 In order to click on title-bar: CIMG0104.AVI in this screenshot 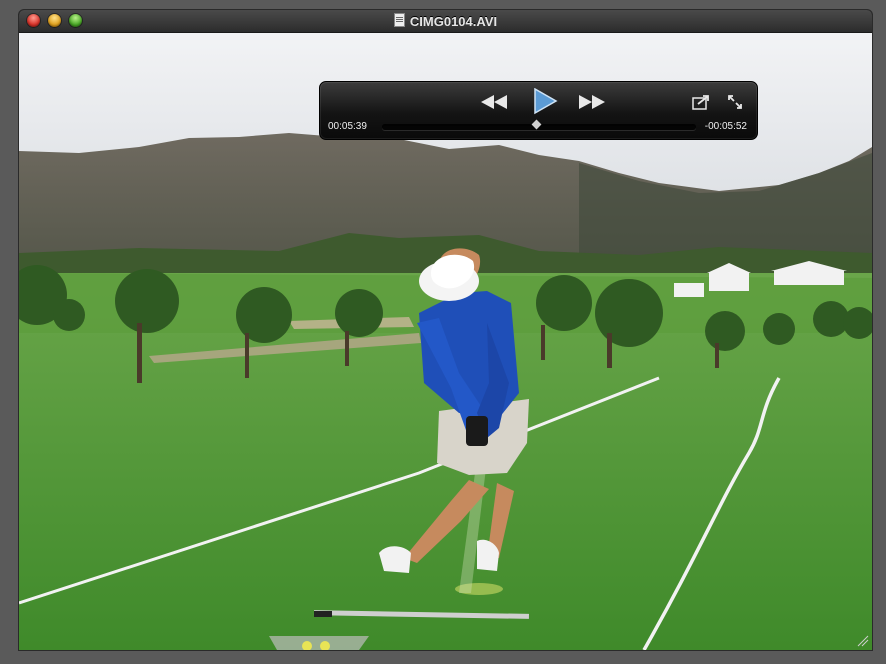, I will do `click(445, 21)`.